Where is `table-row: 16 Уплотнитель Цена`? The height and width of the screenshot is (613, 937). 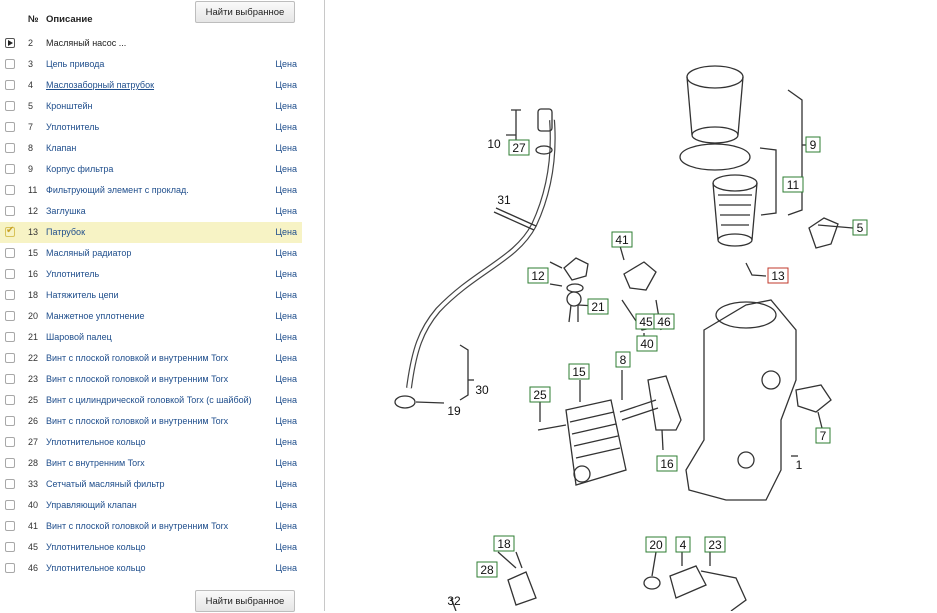
table-row: 16 Уплотнитель Цена is located at coordinates (151, 274).